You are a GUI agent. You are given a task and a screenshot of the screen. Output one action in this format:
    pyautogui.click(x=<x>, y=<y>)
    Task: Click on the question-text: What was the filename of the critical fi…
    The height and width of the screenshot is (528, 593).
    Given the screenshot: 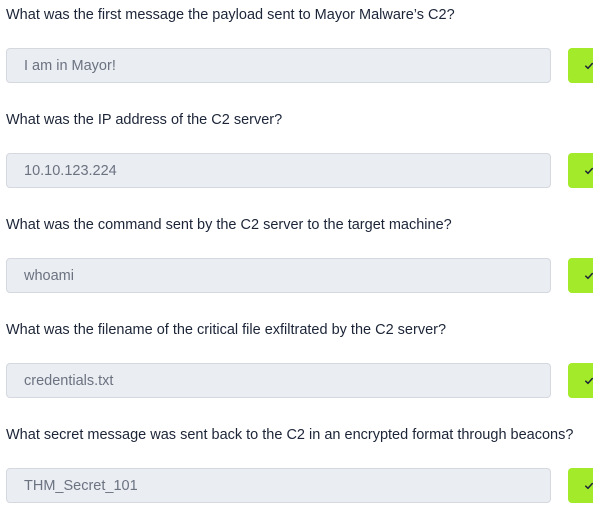 What is the action you would take?
    pyautogui.click(x=226, y=330)
    